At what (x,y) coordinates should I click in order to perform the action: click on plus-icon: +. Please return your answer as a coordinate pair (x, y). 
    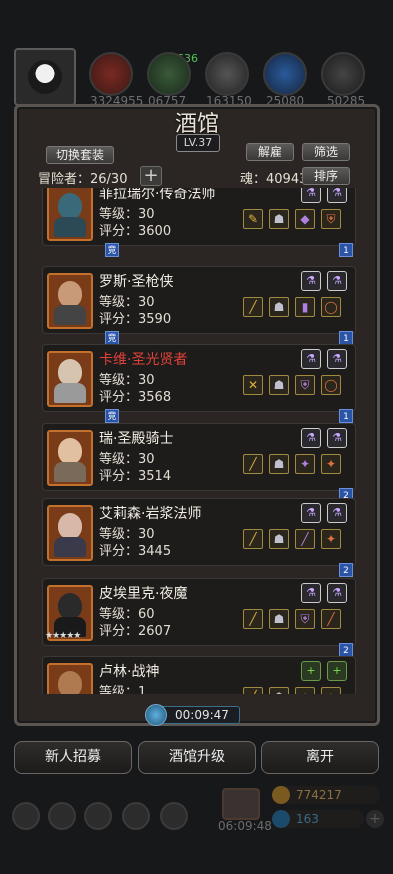
    Looking at the image, I should click on (375, 819).